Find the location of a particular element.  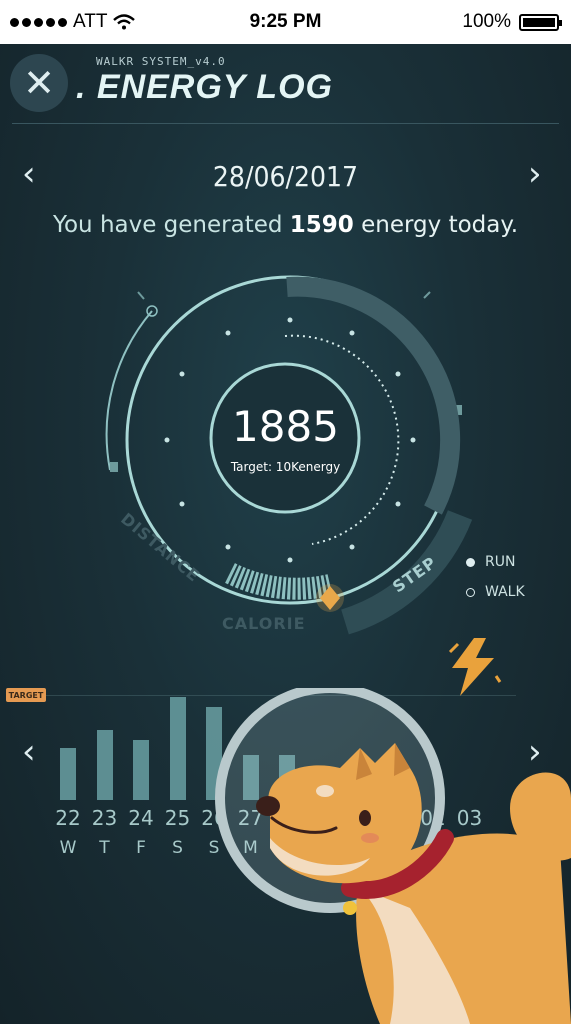

target-tag: TARGET is located at coordinates (26, 695).